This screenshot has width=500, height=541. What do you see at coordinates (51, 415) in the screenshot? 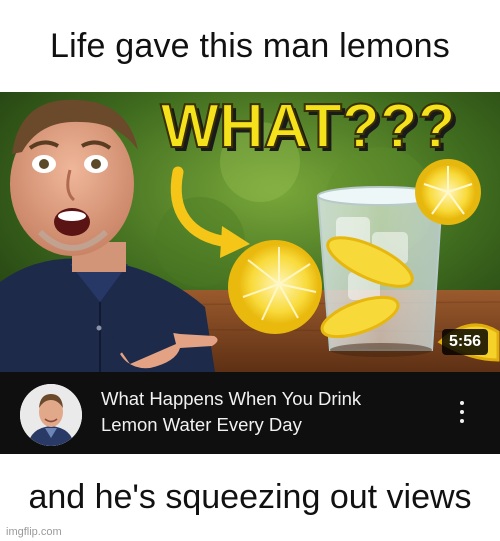
I see `channel-avatar` at bounding box center [51, 415].